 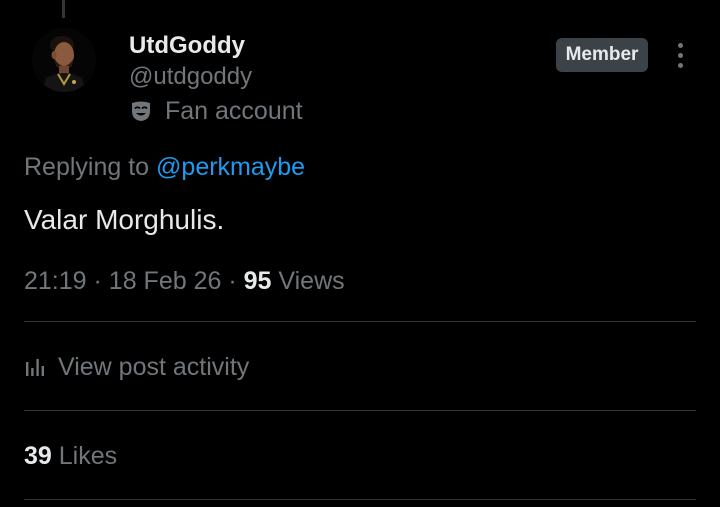 I want to click on account-label: Fan account, so click(x=216, y=111).